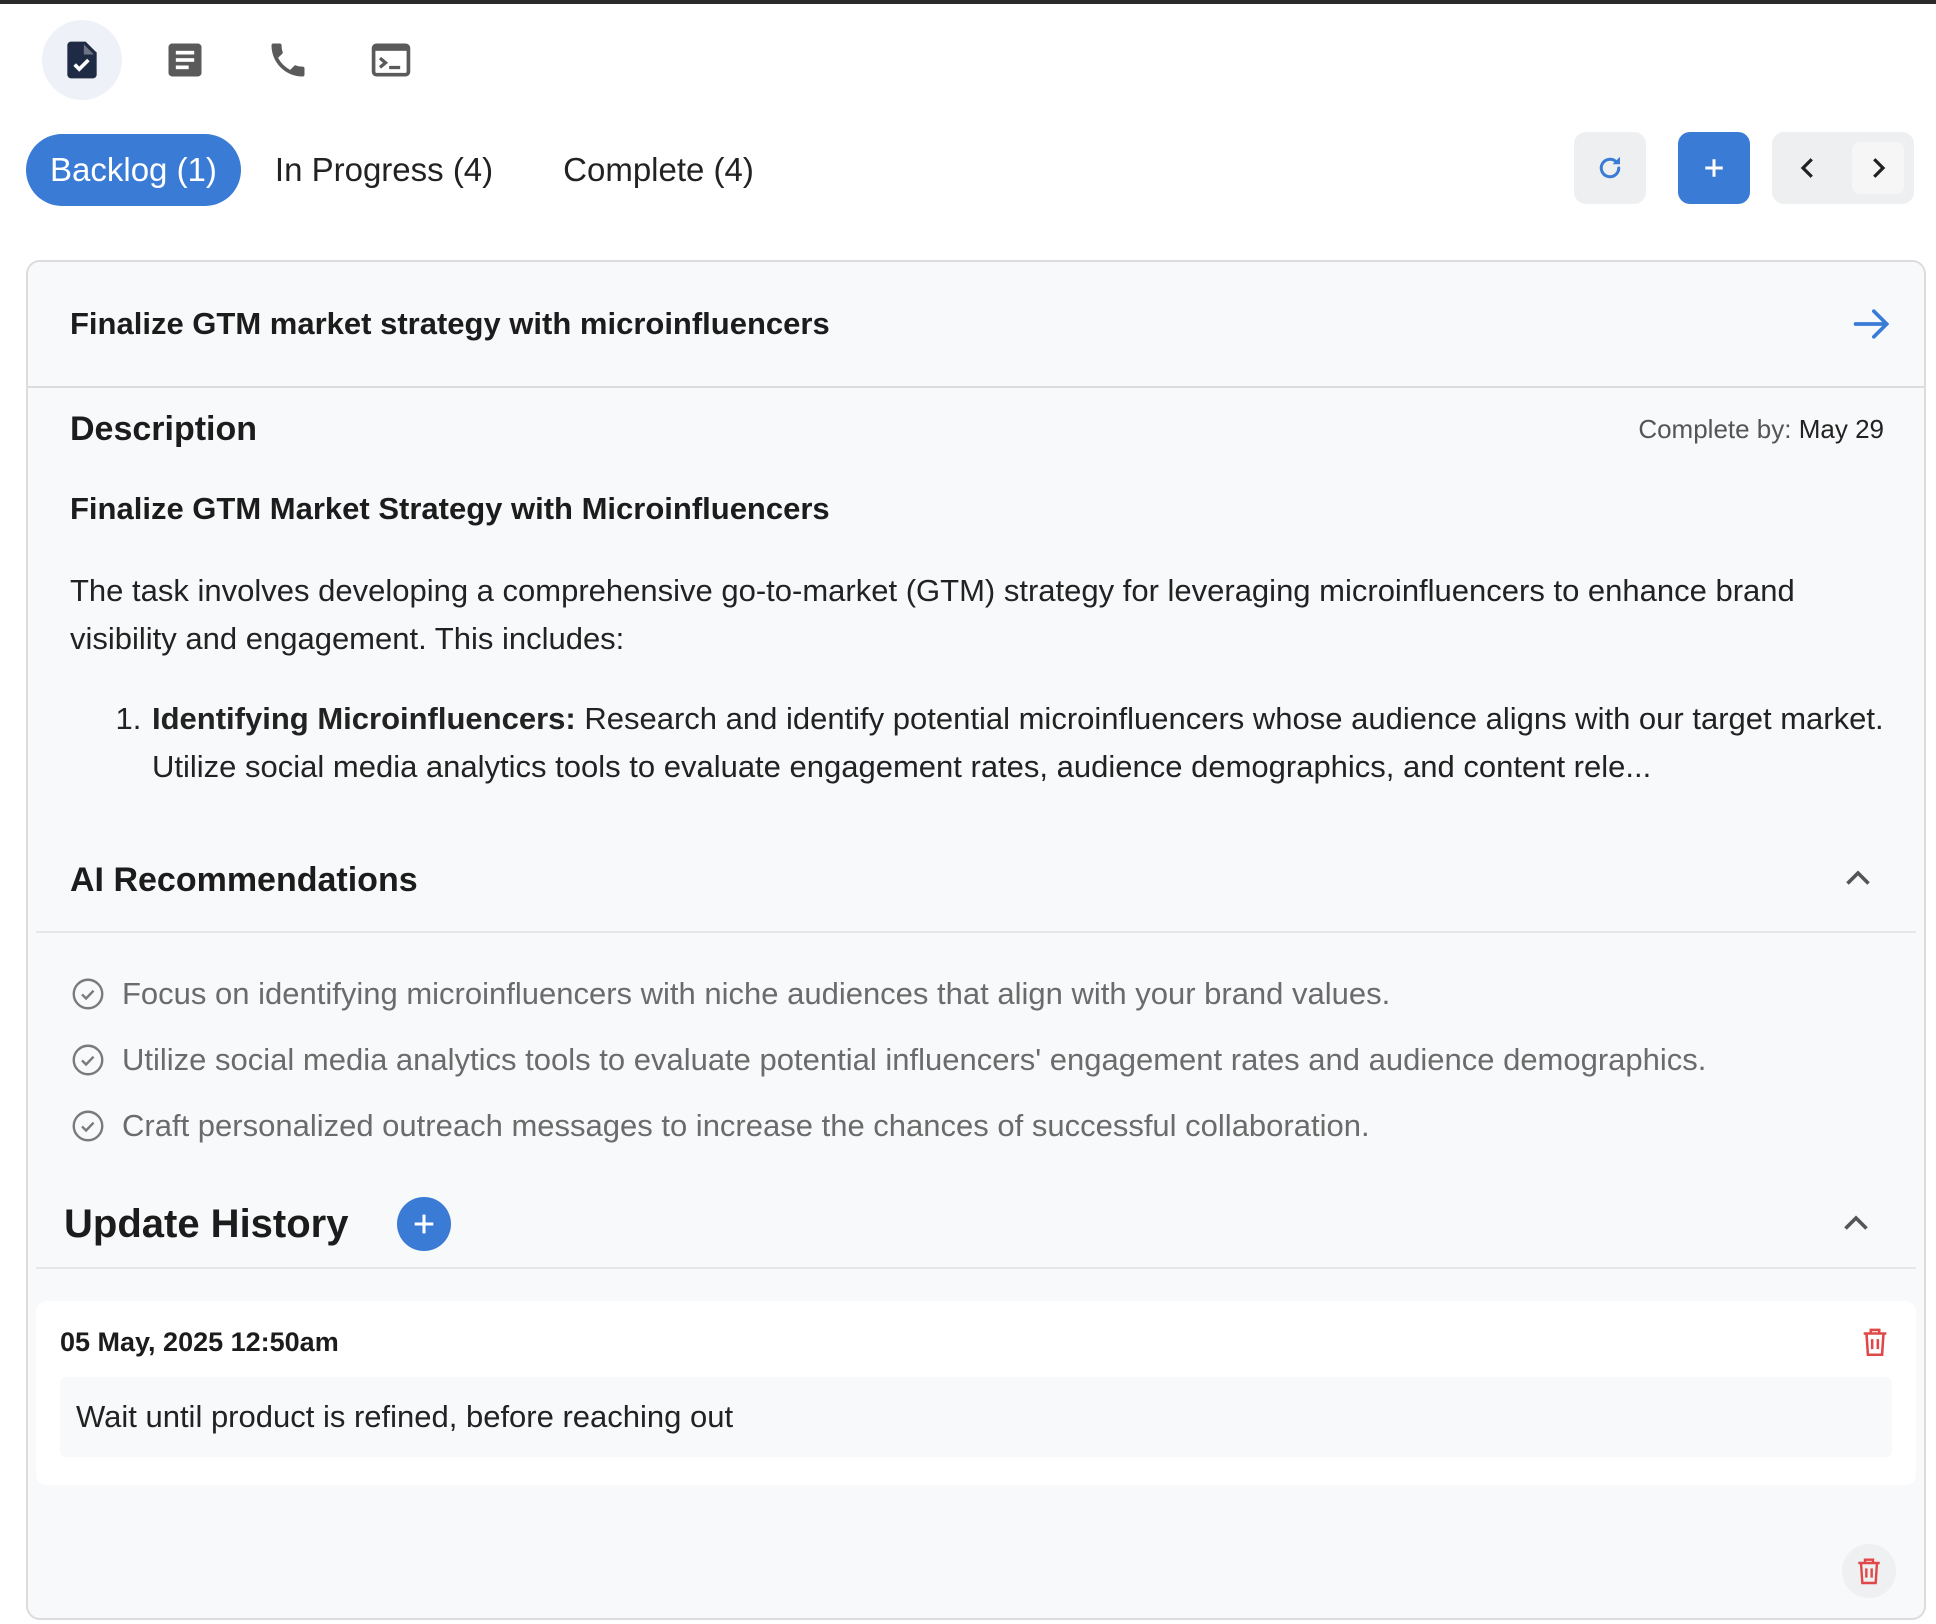 This screenshot has height=1624, width=1936. What do you see at coordinates (164, 429) in the screenshot?
I see `description-label: Description` at bounding box center [164, 429].